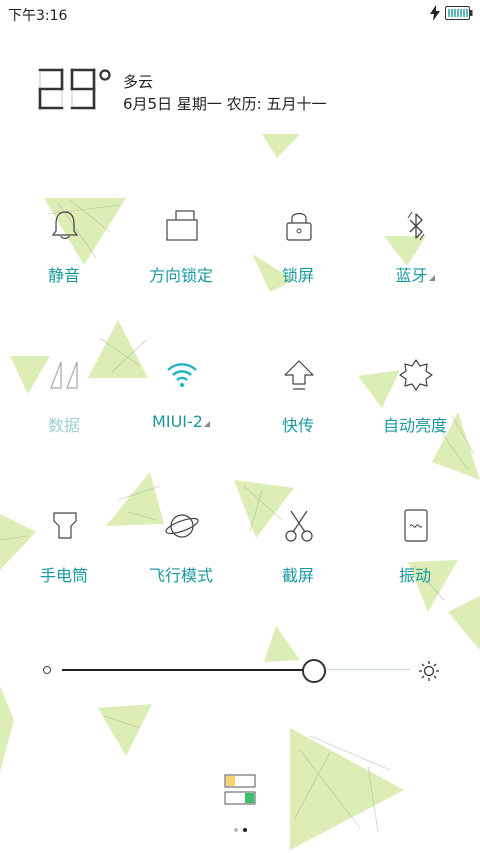  What do you see at coordinates (298, 413) in the screenshot?
I see `toggle-quick-send: 快传` at bounding box center [298, 413].